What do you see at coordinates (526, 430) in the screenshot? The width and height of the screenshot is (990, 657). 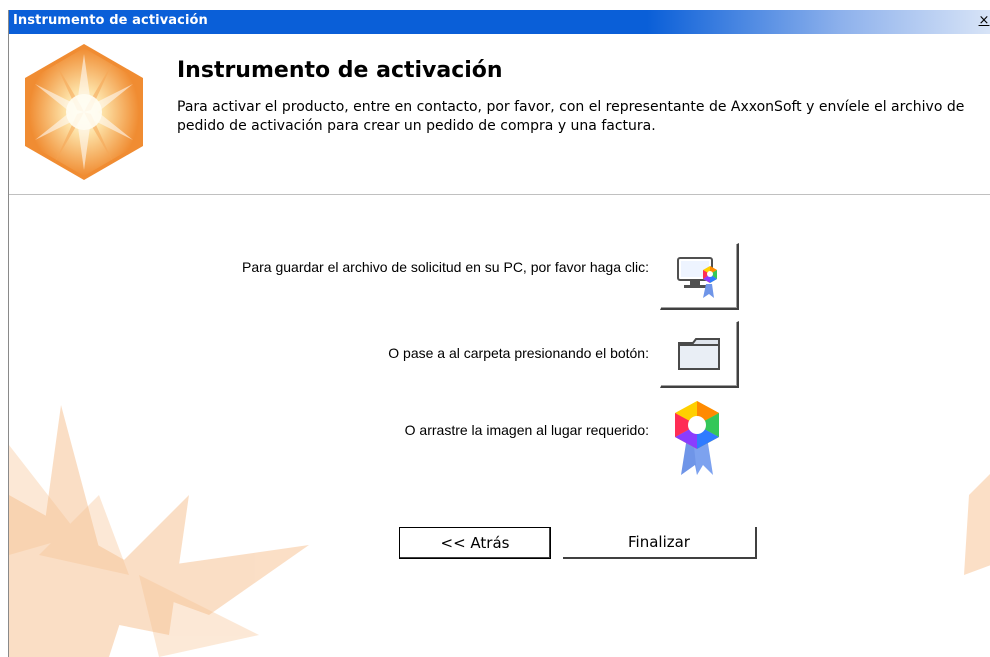 I see `drag-image-label: O arrastre la imagen al lugar requerido:` at bounding box center [526, 430].